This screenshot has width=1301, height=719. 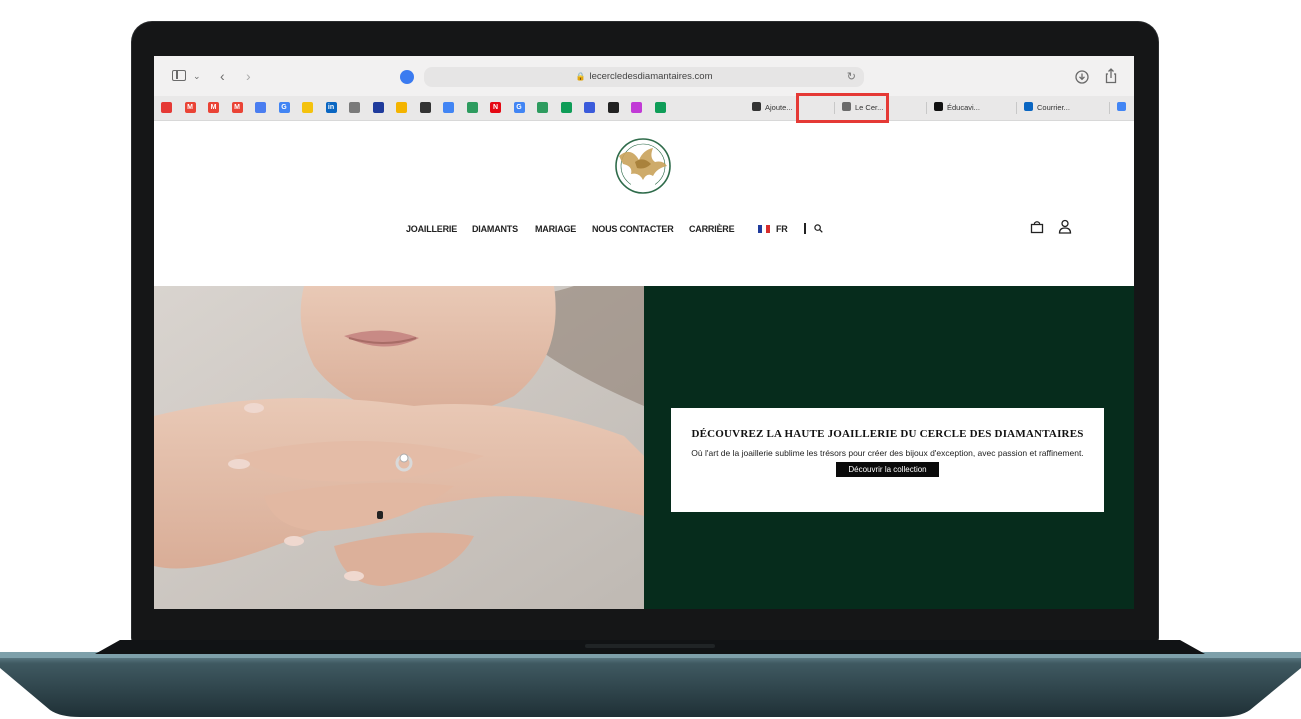 I want to click on chevron-down-icon: ⌄, so click(x=197, y=76).